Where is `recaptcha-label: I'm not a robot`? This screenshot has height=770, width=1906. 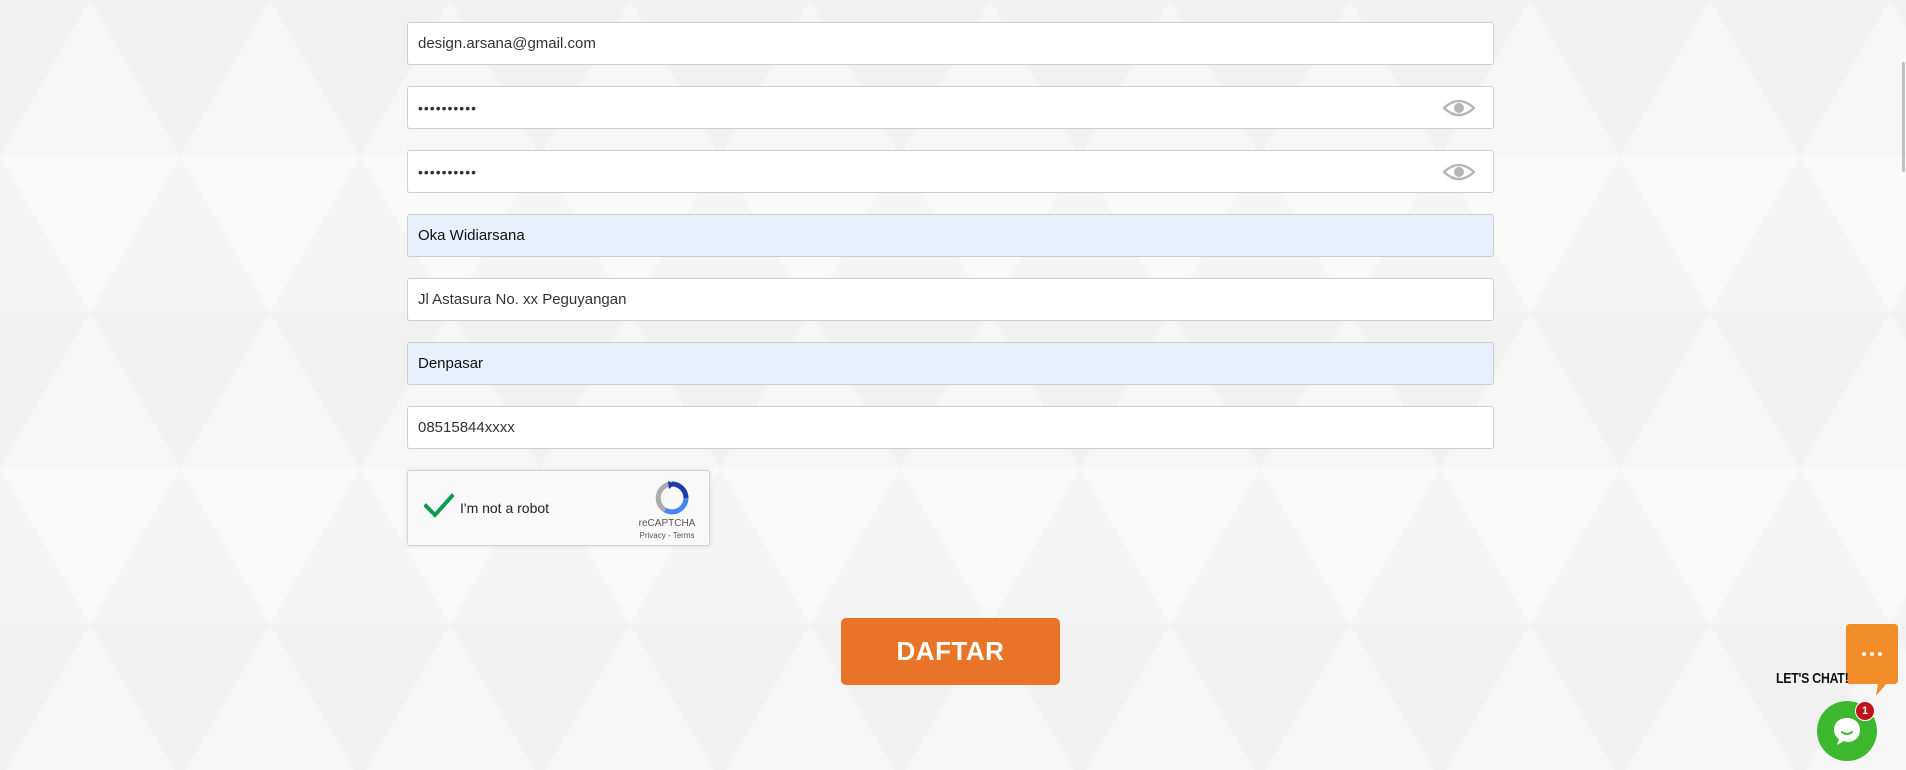 recaptcha-label: I'm not a robot is located at coordinates (505, 508).